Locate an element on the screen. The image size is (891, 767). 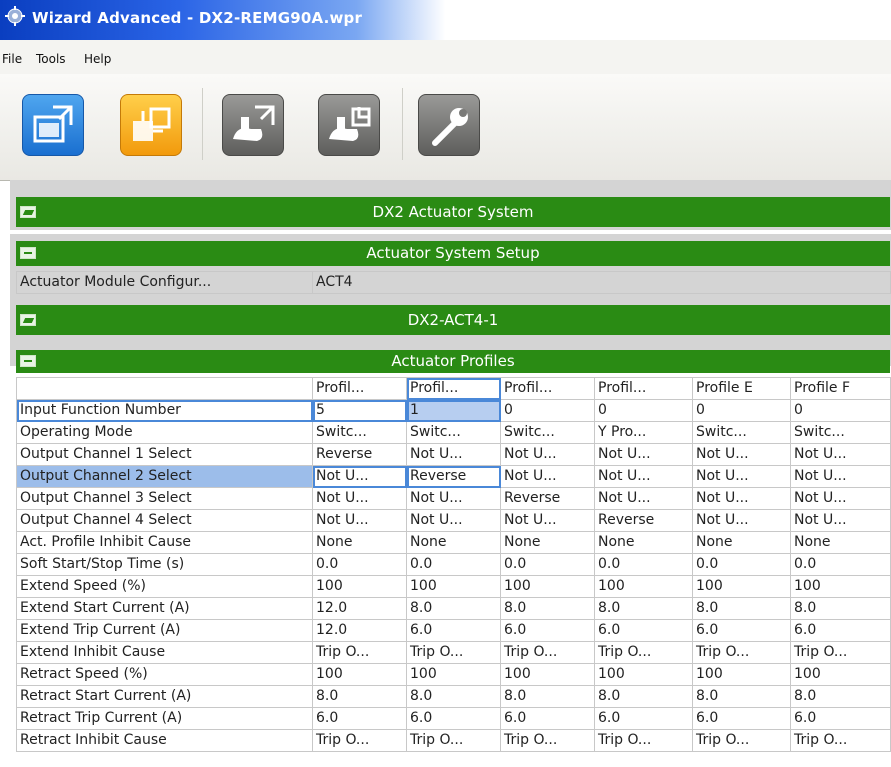
window-restore-blue-button is located at coordinates (53, 125).